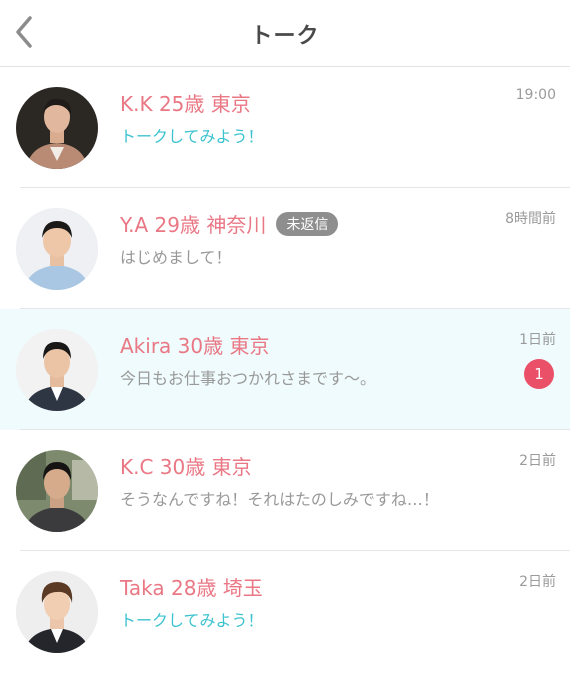 The image size is (570, 676). What do you see at coordinates (539, 374) in the screenshot?
I see `unread-count-badge: 1` at bounding box center [539, 374].